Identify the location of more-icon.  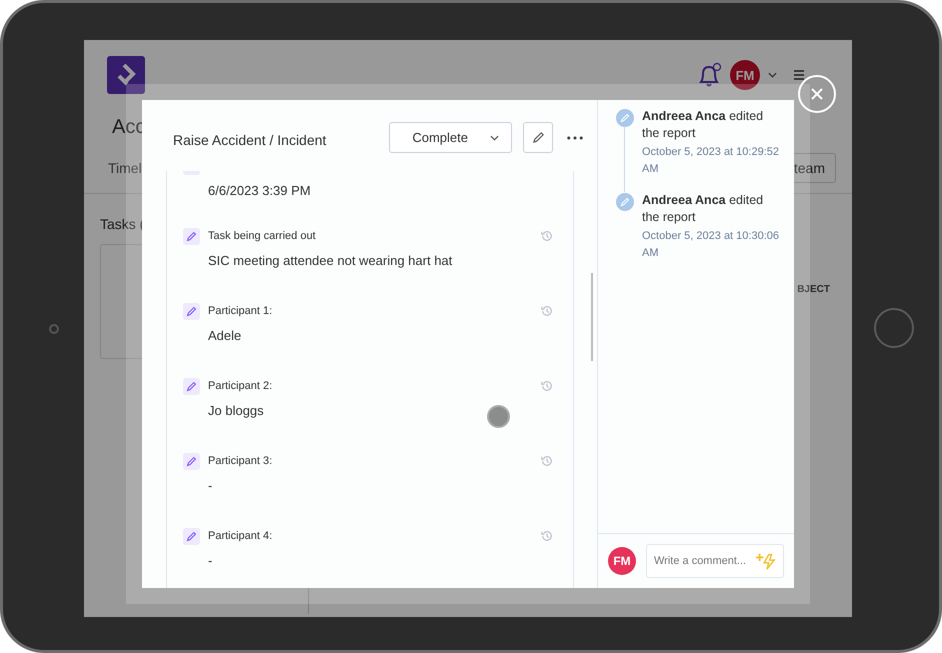
(575, 138).